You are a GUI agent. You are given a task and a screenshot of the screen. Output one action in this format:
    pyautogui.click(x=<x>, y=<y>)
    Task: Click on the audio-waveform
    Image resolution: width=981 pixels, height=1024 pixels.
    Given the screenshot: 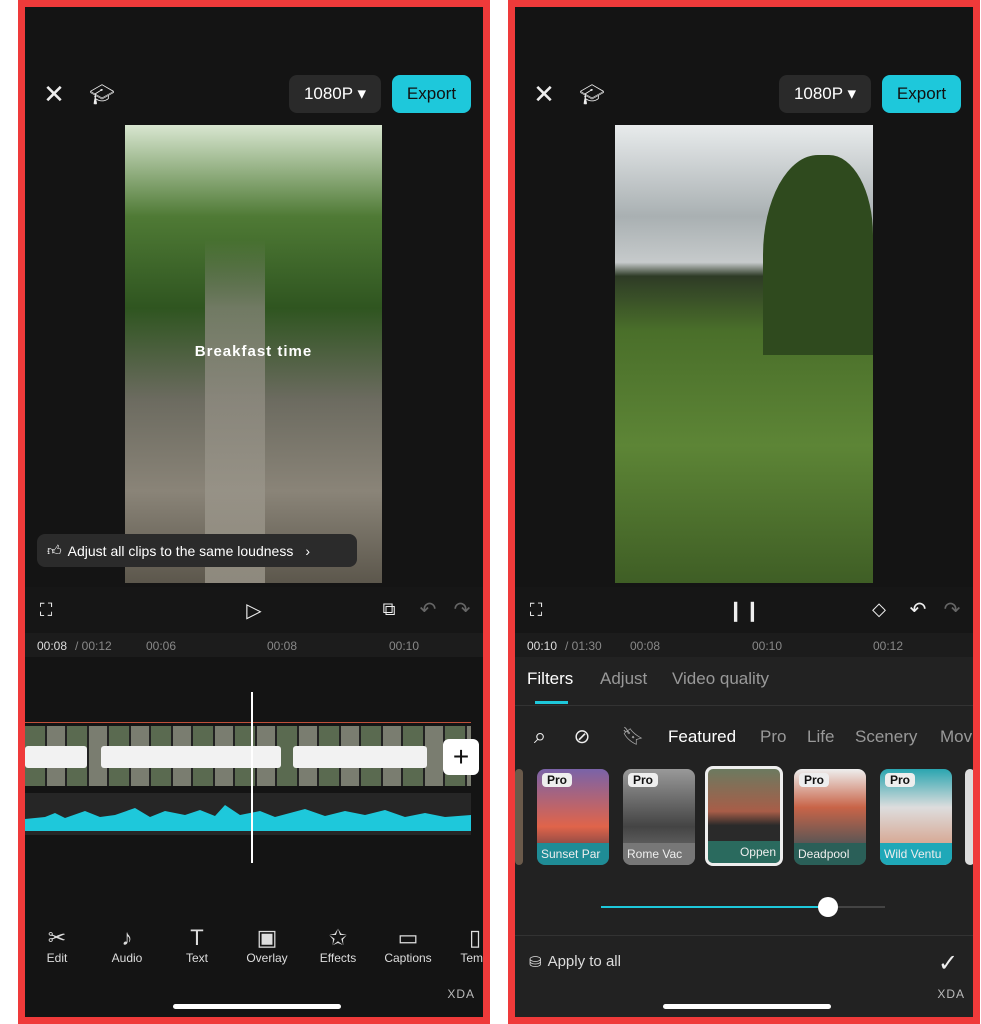 What is the action you would take?
    pyautogui.click(x=248, y=814)
    